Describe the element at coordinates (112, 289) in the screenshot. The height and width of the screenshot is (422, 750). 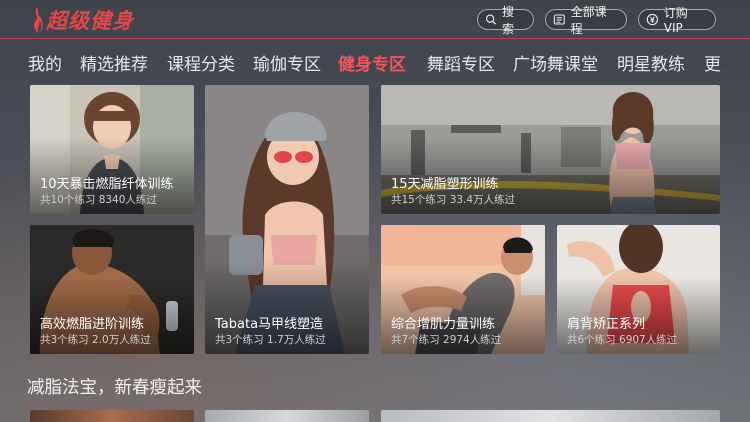
I see `course-card-advanced-fat-burn: 高效燃脂进阶训练 共3个练习 2.0万人练过` at that location.